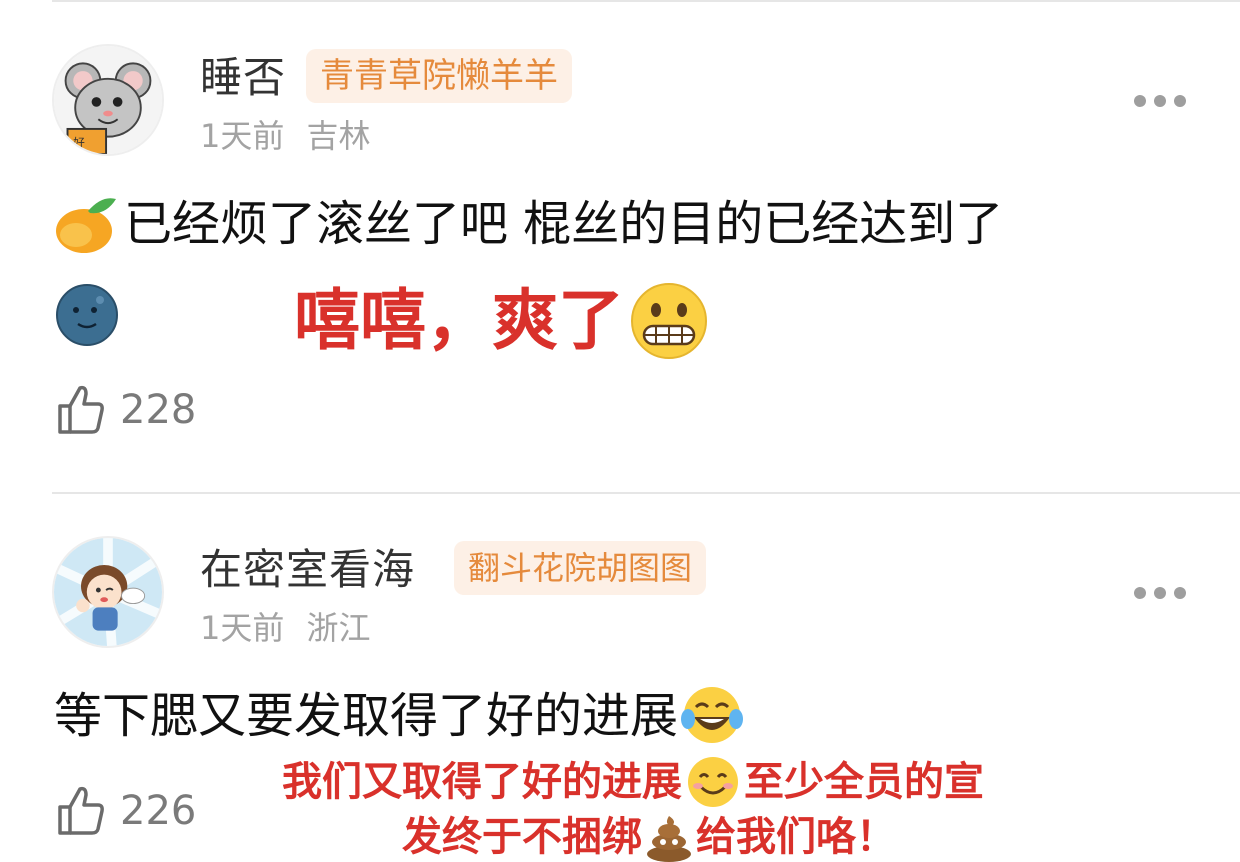  What do you see at coordinates (669, 839) in the screenshot?
I see `poop-emoji-icon` at bounding box center [669, 839].